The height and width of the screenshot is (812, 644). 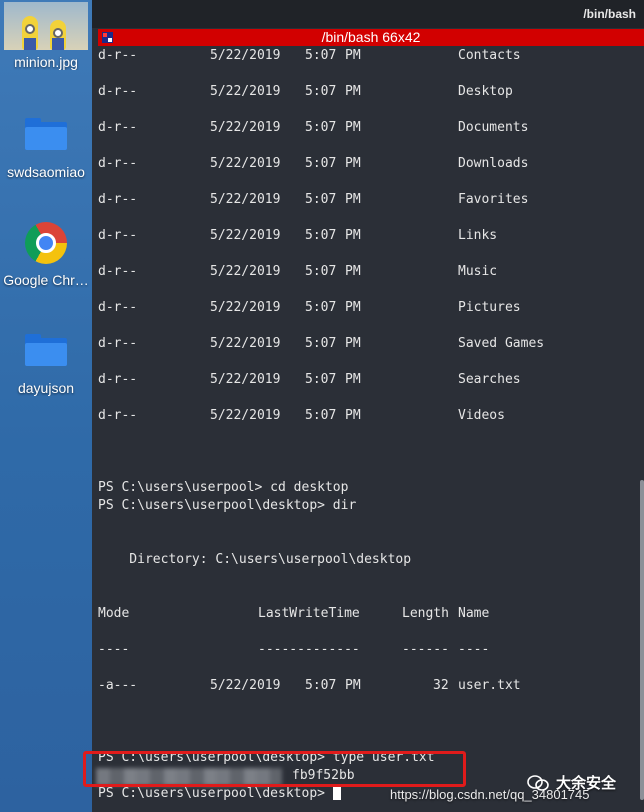 What do you see at coordinates (114, 613) in the screenshot?
I see `col-mode: Mode` at bounding box center [114, 613].